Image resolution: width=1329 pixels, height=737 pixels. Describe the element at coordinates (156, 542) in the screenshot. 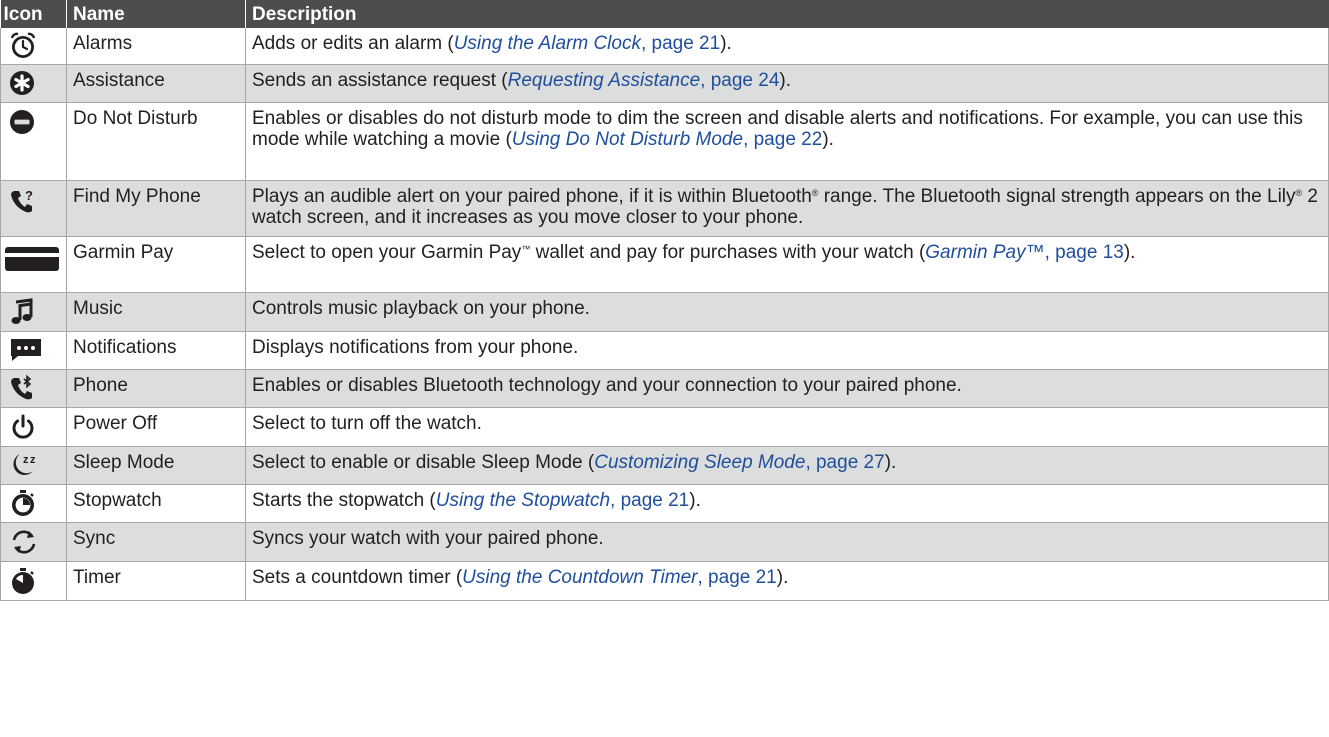

I see `name-cell: Sync` at that location.